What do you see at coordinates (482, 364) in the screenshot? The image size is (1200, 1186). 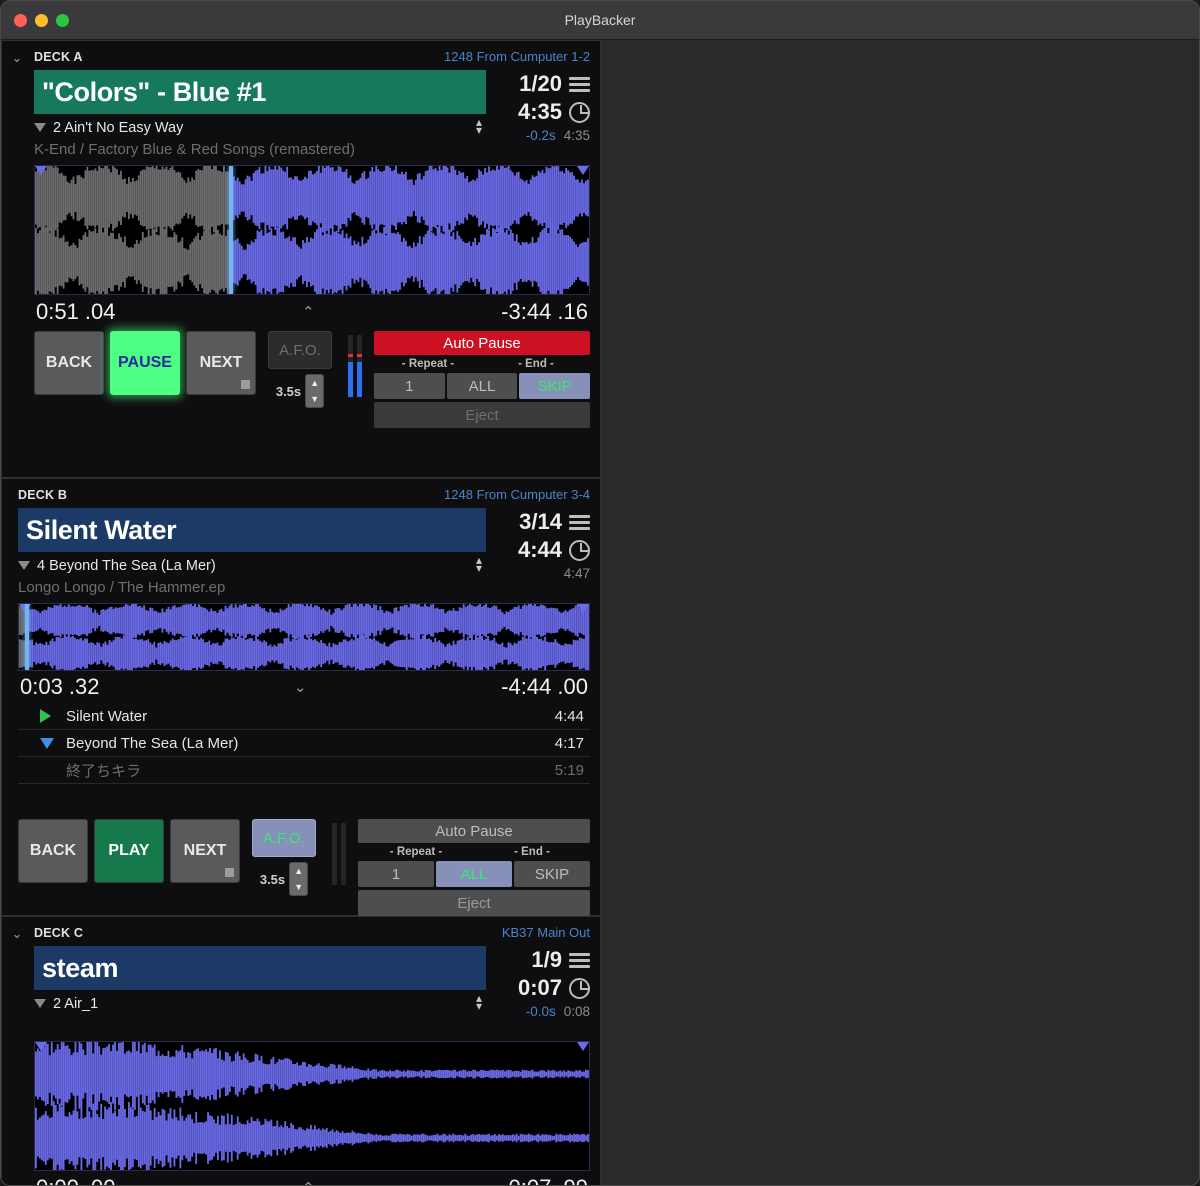 I see `repeat-end-labels: - Repeat - - End -` at bounding box center [482, 364].